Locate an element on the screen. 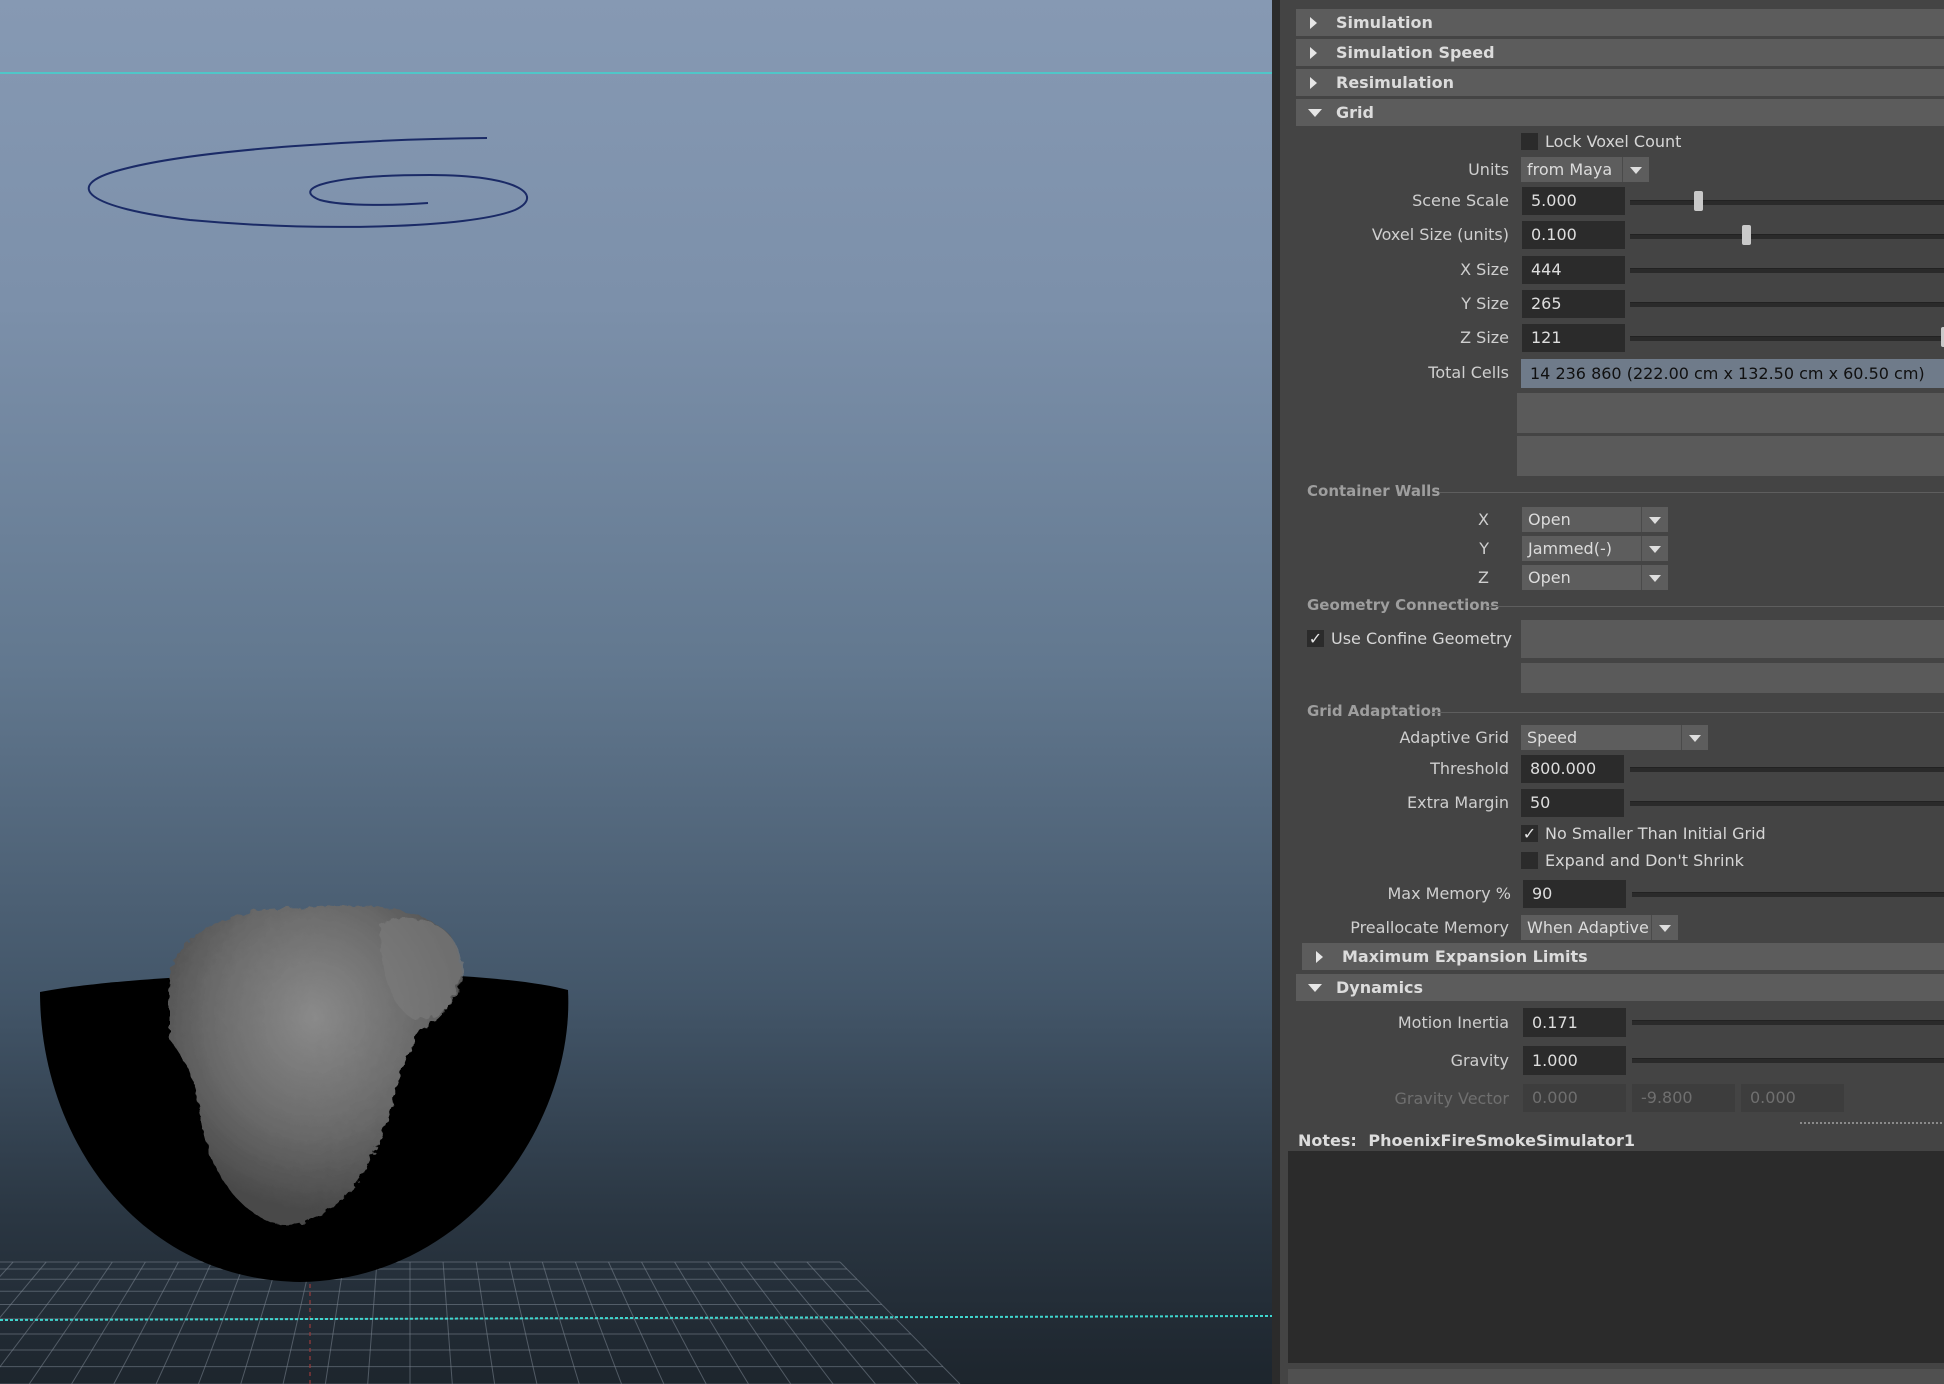 Image resolution: width=1944 pixels, height=1384 pixels. section-title: Resimulation is located at coordinates (1395, 82).